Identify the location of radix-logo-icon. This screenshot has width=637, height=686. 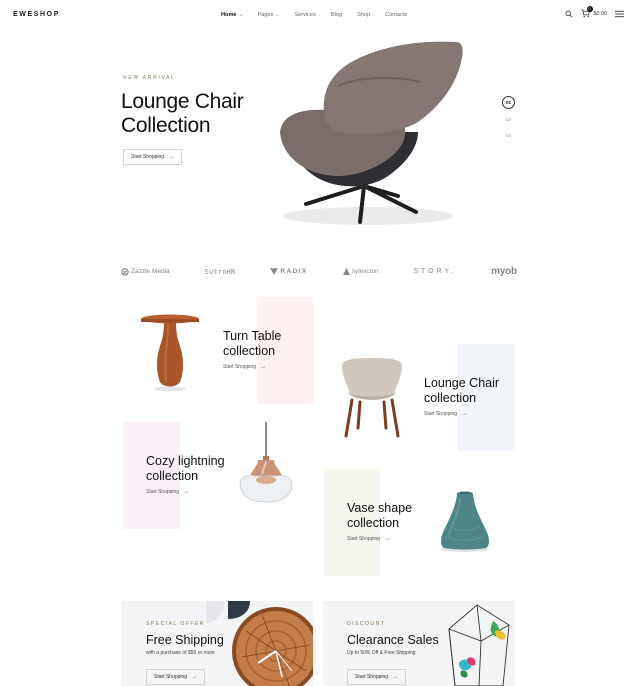
(274, 271).